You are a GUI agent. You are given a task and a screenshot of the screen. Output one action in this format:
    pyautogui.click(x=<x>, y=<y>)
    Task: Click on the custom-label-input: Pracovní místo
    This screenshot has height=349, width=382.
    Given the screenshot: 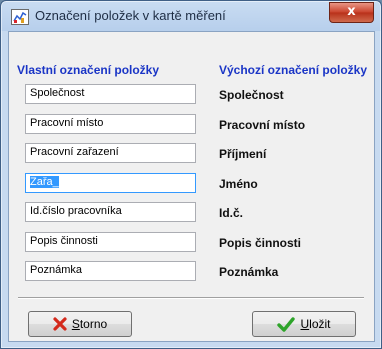 What is the action you would take?
    pyautogui.click(x=110, y=124)
    